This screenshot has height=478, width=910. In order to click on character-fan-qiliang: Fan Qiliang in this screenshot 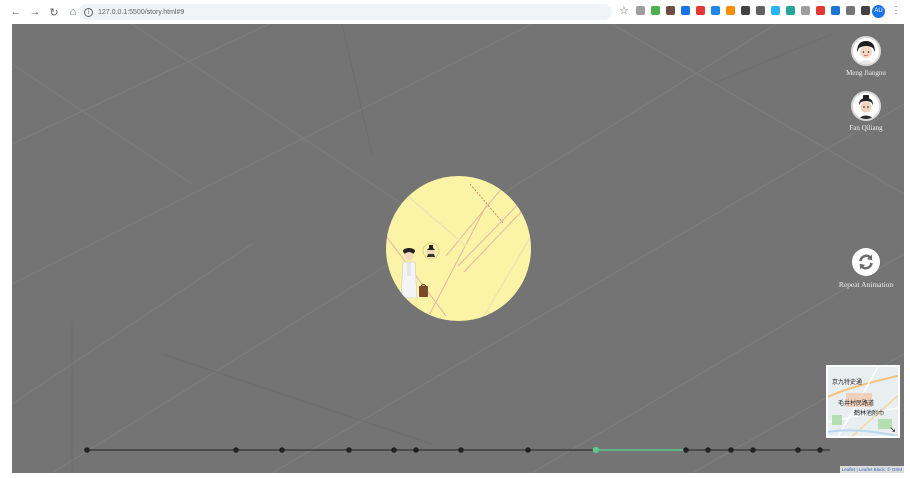, I will do `click(866, 111)`.